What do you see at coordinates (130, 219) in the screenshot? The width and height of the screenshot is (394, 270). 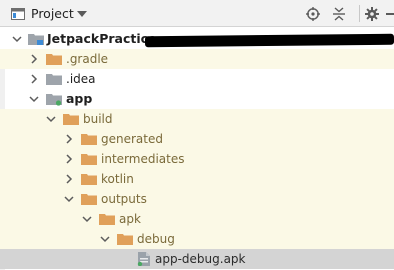 I see `tree-item-label: apk` at bounding box center [130, 219].